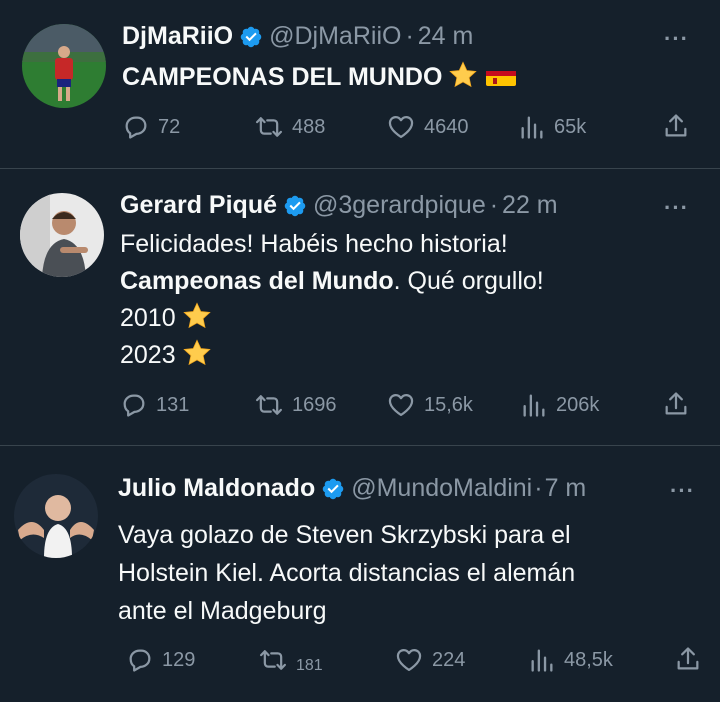 The width and height of the screenshot is (720, 702). What do you see at coordinates (588, 659) in the screenshot?
I see `view-count: 48,5k` at bounding box center [588, 659].